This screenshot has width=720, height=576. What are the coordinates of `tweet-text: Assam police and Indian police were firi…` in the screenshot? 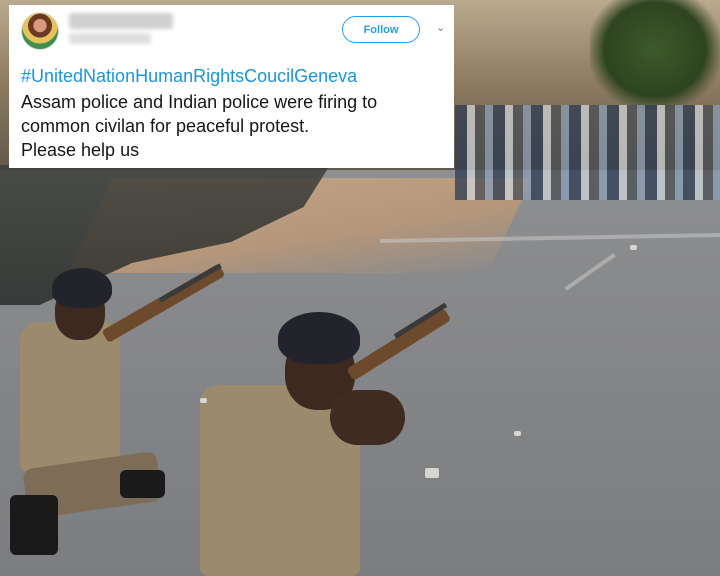 It's located at (236, 126).